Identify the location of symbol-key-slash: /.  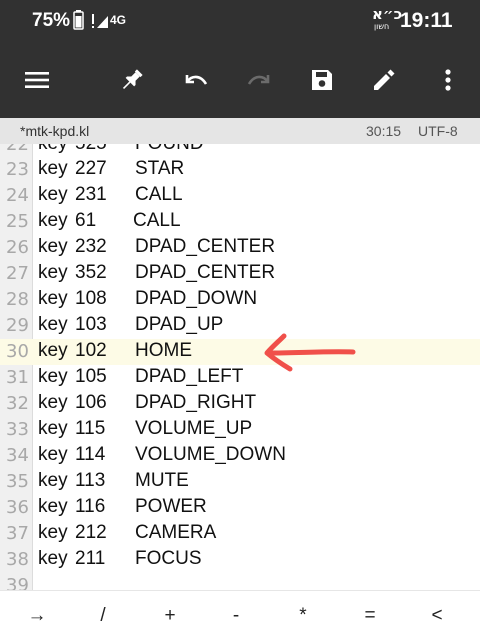
(103, 616).